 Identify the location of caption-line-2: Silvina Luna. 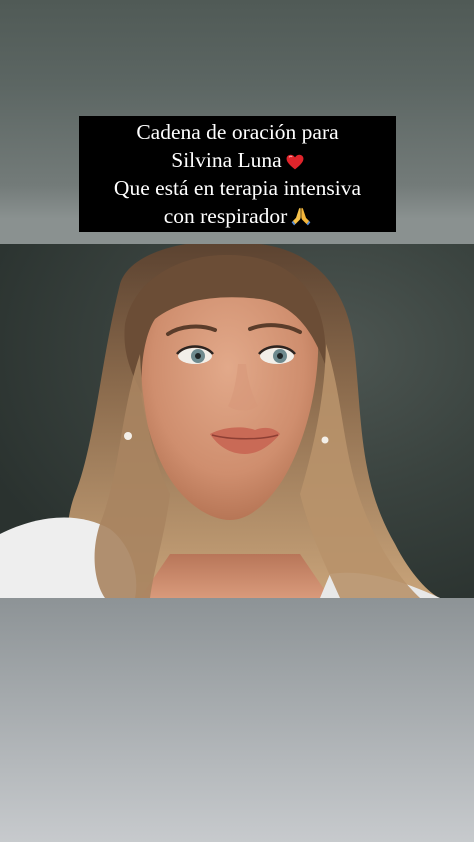
(237, 160).